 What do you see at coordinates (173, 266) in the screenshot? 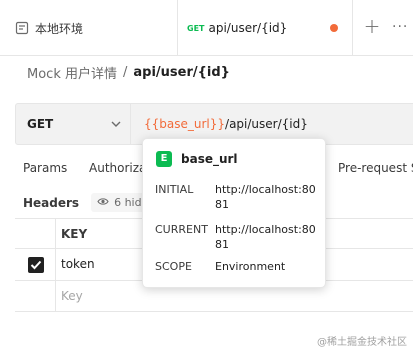
I see `scope-label: SCOPE` at bounding box center [173, 266].